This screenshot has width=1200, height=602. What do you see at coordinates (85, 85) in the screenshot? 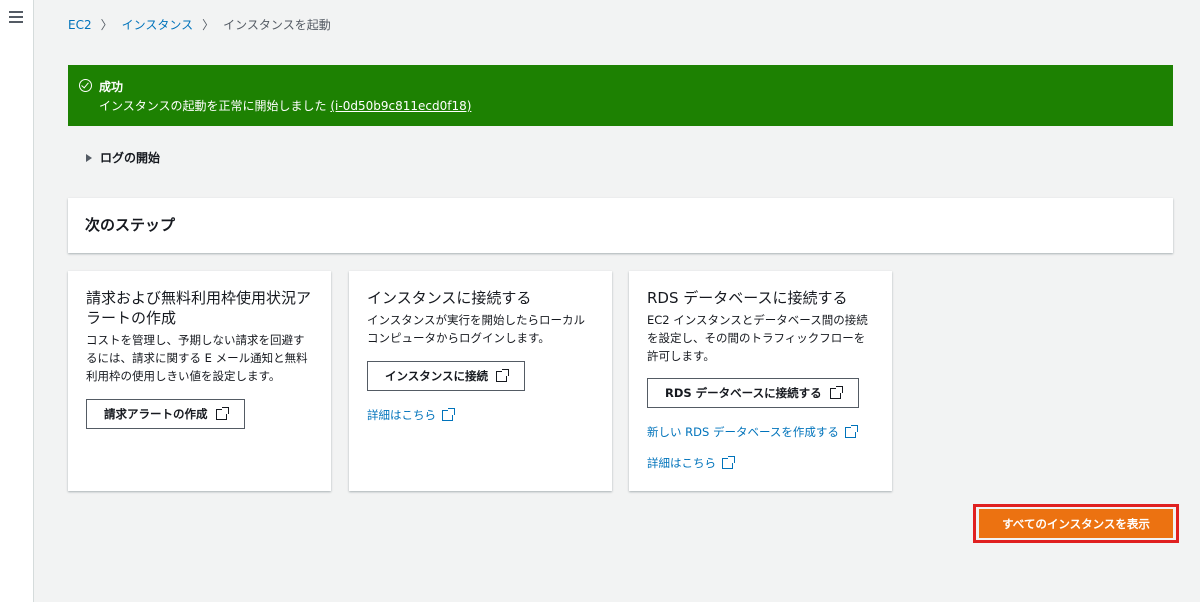
I see `success-check-icon` at bounding box center [85, 85].